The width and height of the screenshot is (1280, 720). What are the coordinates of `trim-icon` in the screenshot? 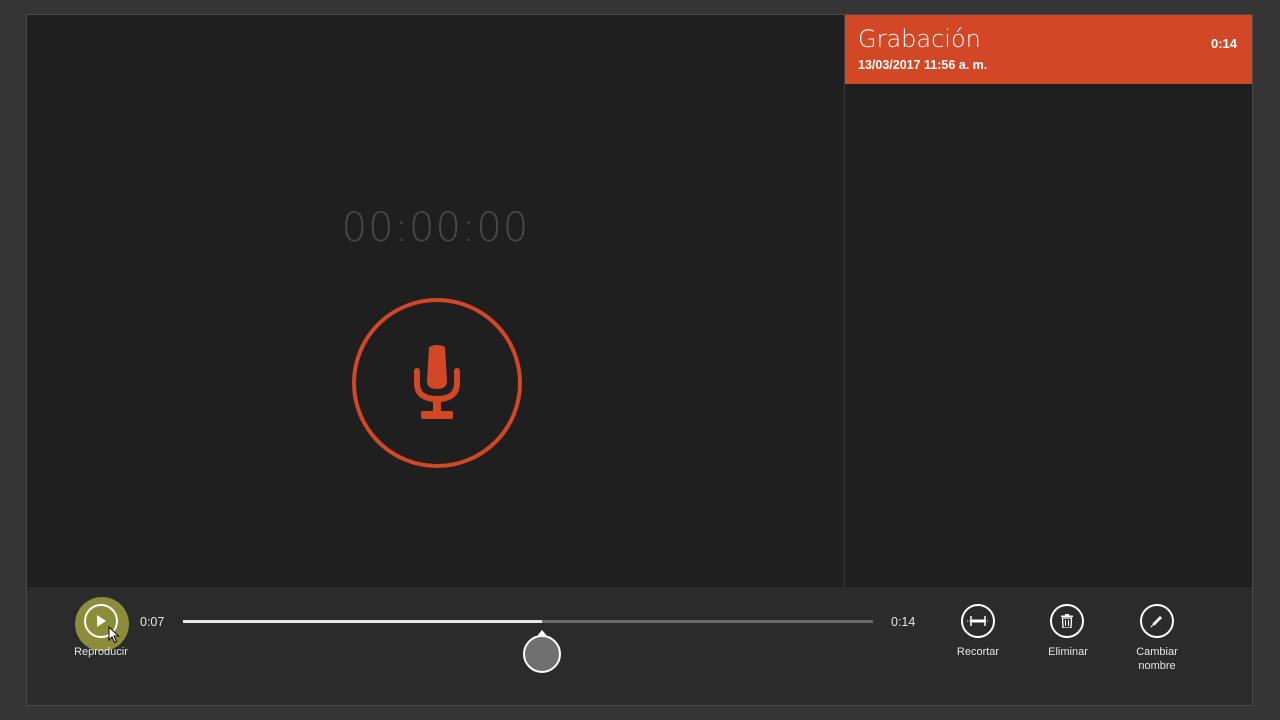 It's located at (978, 621).